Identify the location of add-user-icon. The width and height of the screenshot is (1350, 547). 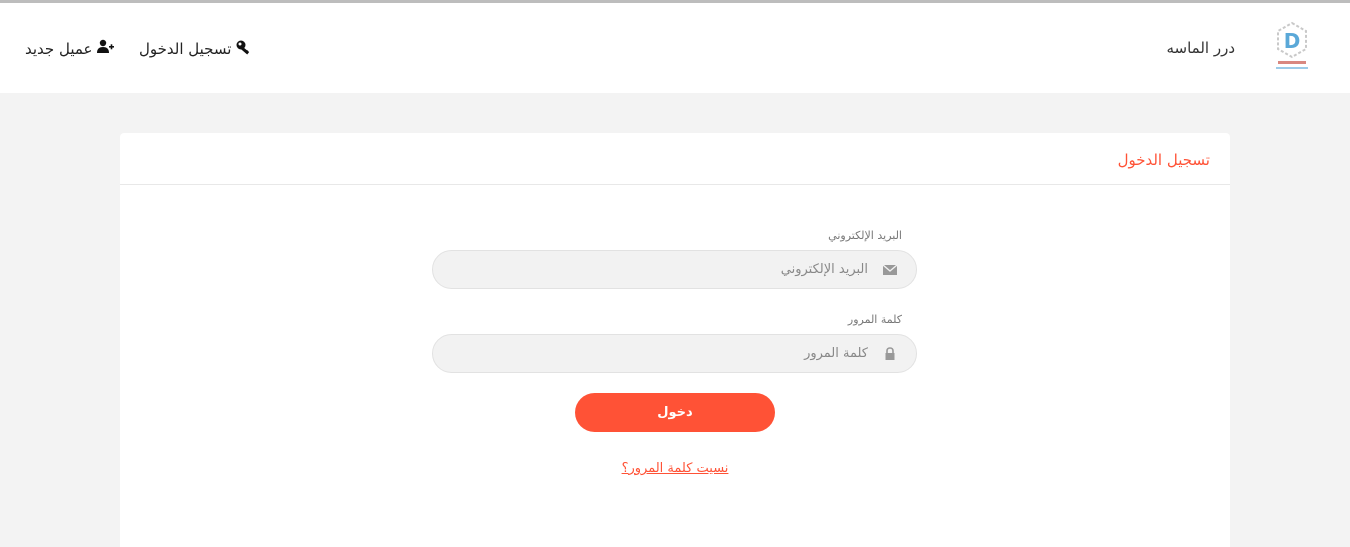
(106, 46).